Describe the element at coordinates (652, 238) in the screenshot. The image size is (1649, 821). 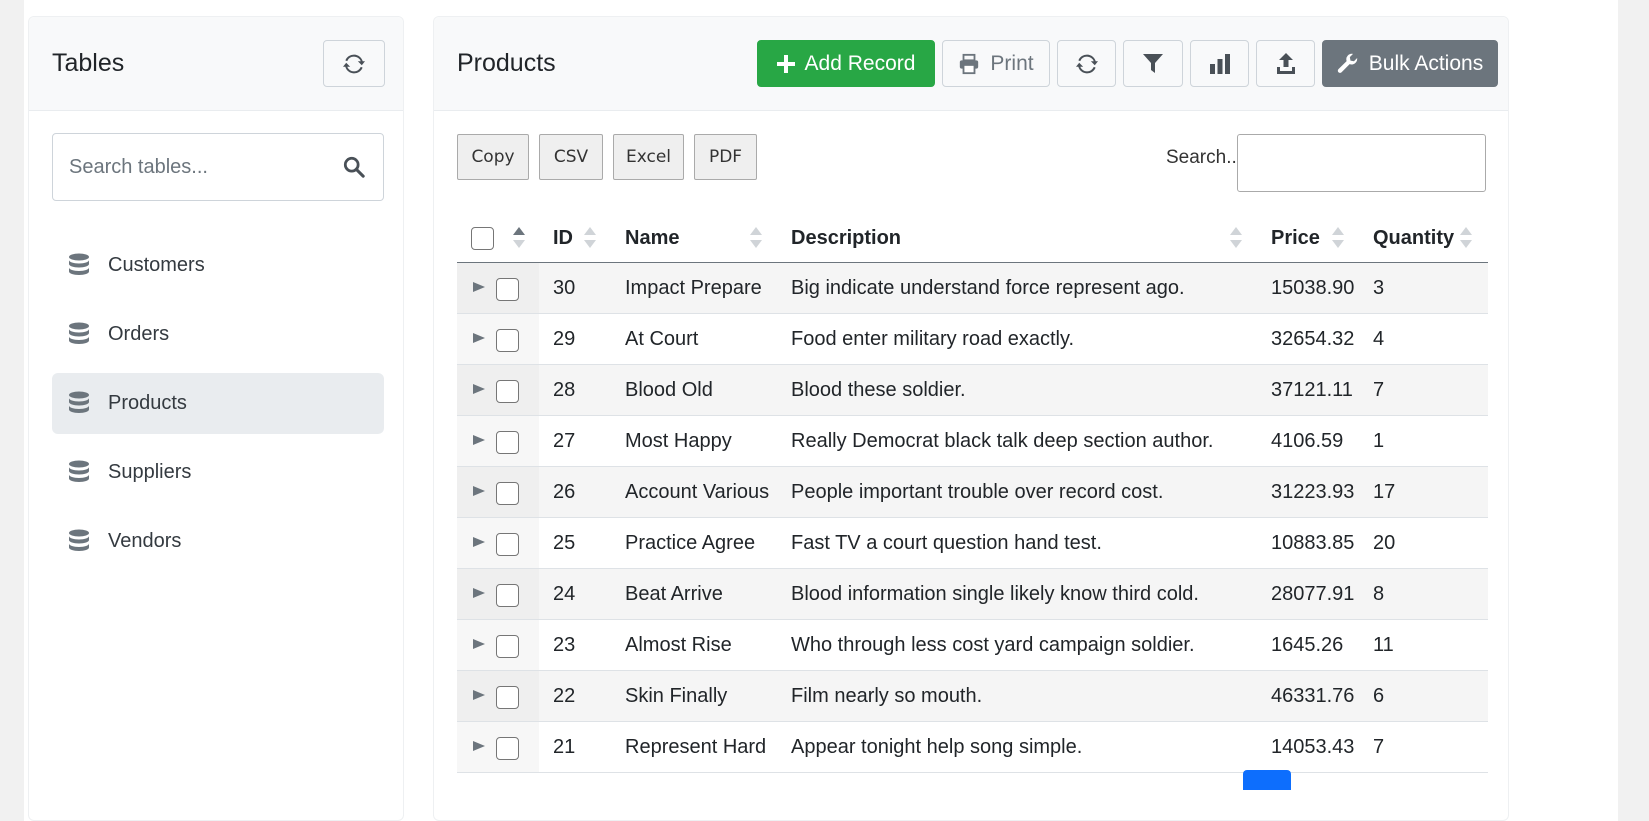
I see `column-header-name: Name` at that location.